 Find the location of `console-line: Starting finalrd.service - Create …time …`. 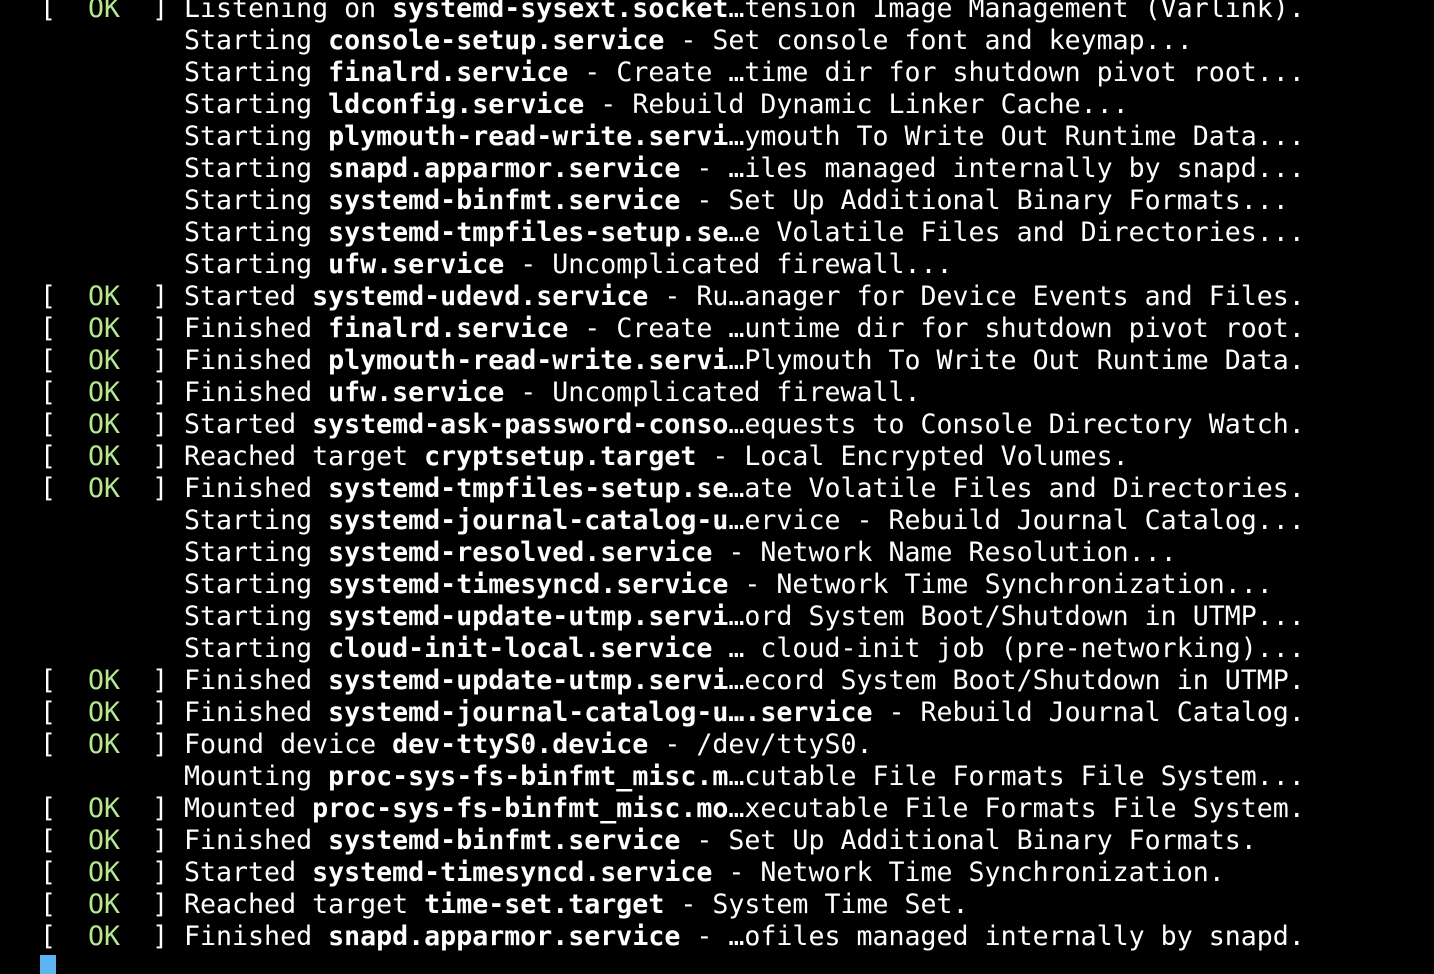

console-line: Starting finalrd.service - Create …time … is located at coordinates (672, 73).